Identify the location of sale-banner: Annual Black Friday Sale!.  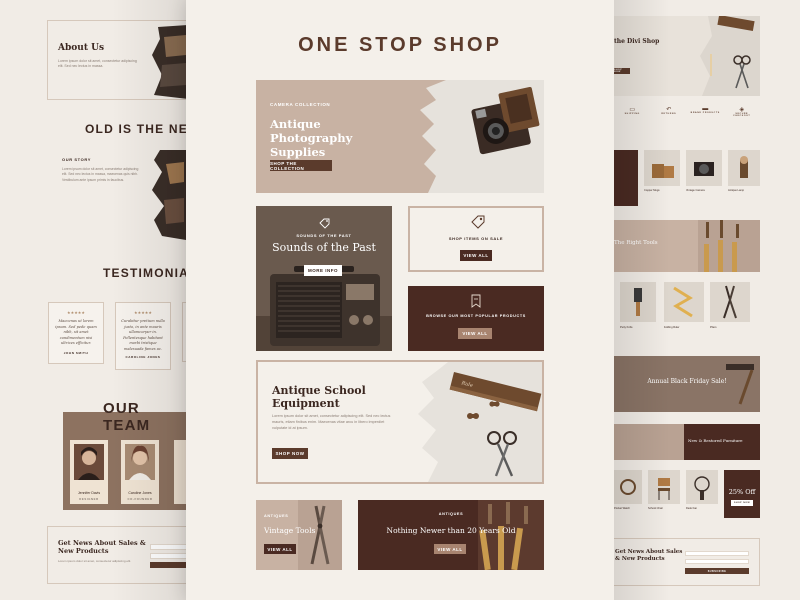
(687, 384).